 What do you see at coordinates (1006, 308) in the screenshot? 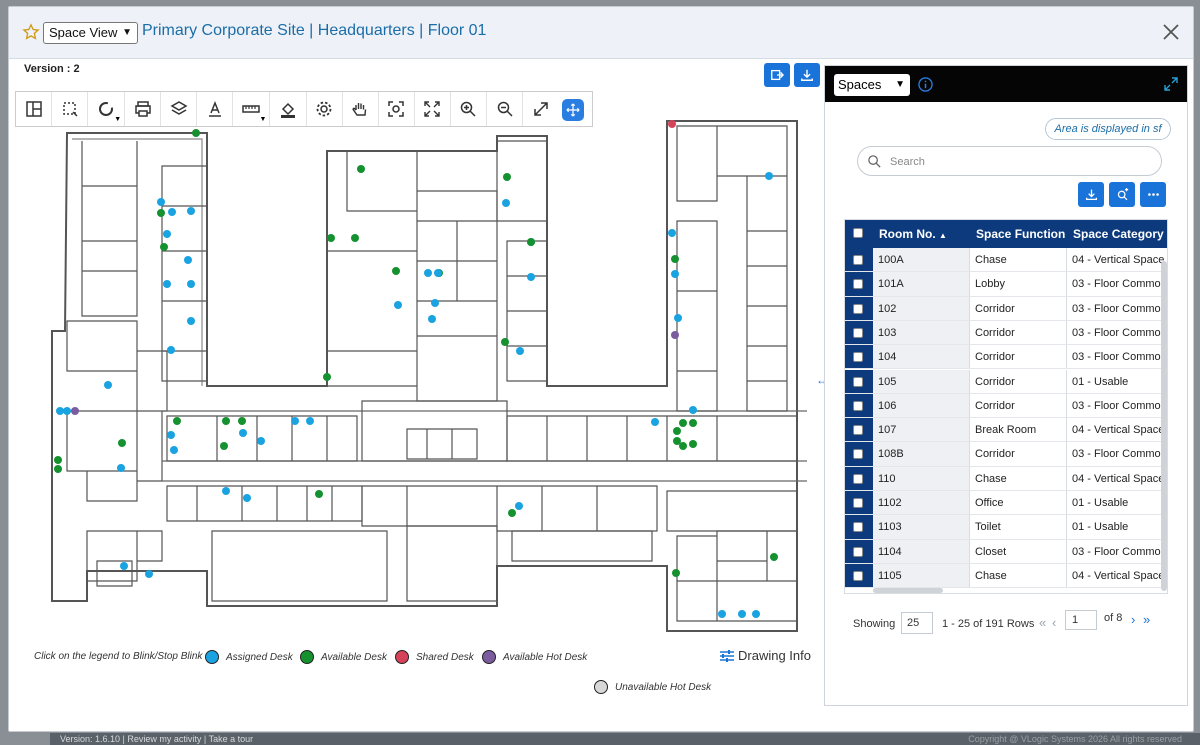
I see `table-row: 102 Corridor 03 - Floor Common` at bounding box center [1006, 308].